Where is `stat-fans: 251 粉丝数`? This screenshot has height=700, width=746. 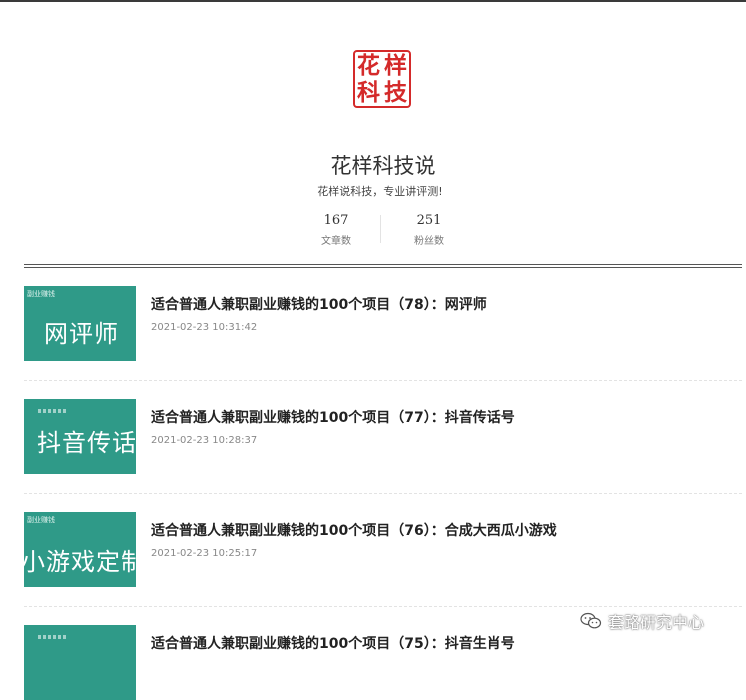
stat-fans: 251 粉丝数 is located at coordinates (429, 230).